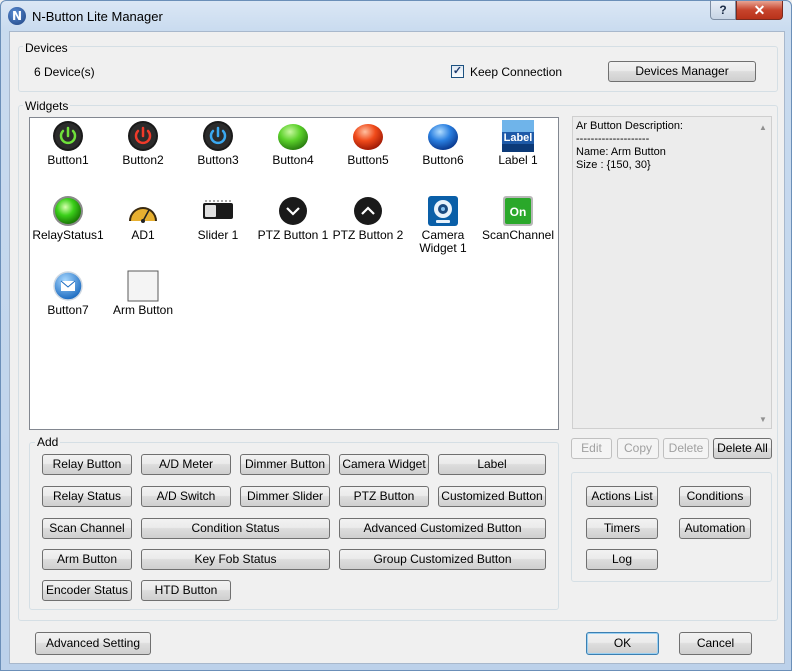 The height and width of the screenshot is (671, 792). I want to click on timers-button: Timers, so click(622, 528).